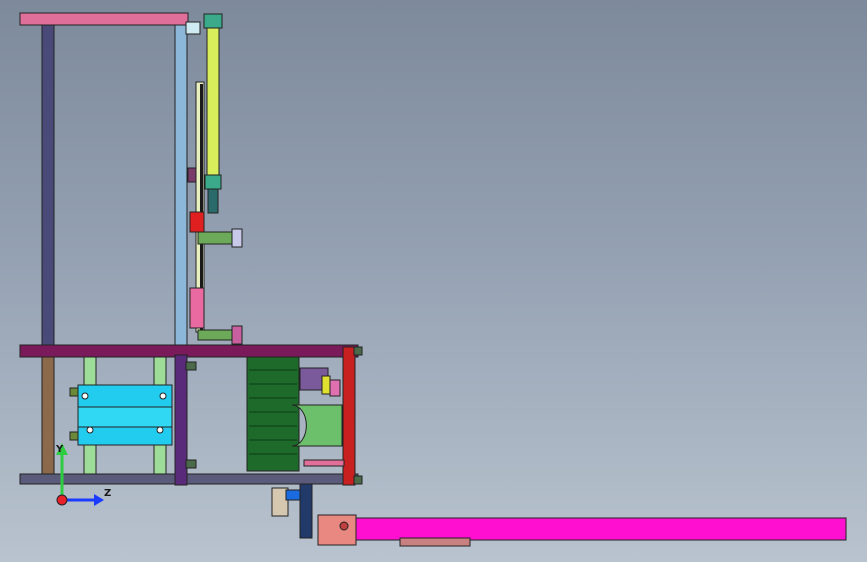 The height and width of the screenshot is (562, 867). Describe the element at coordinates (237, 238) in the screenshot. I see `clamp-upper-head` at that location.